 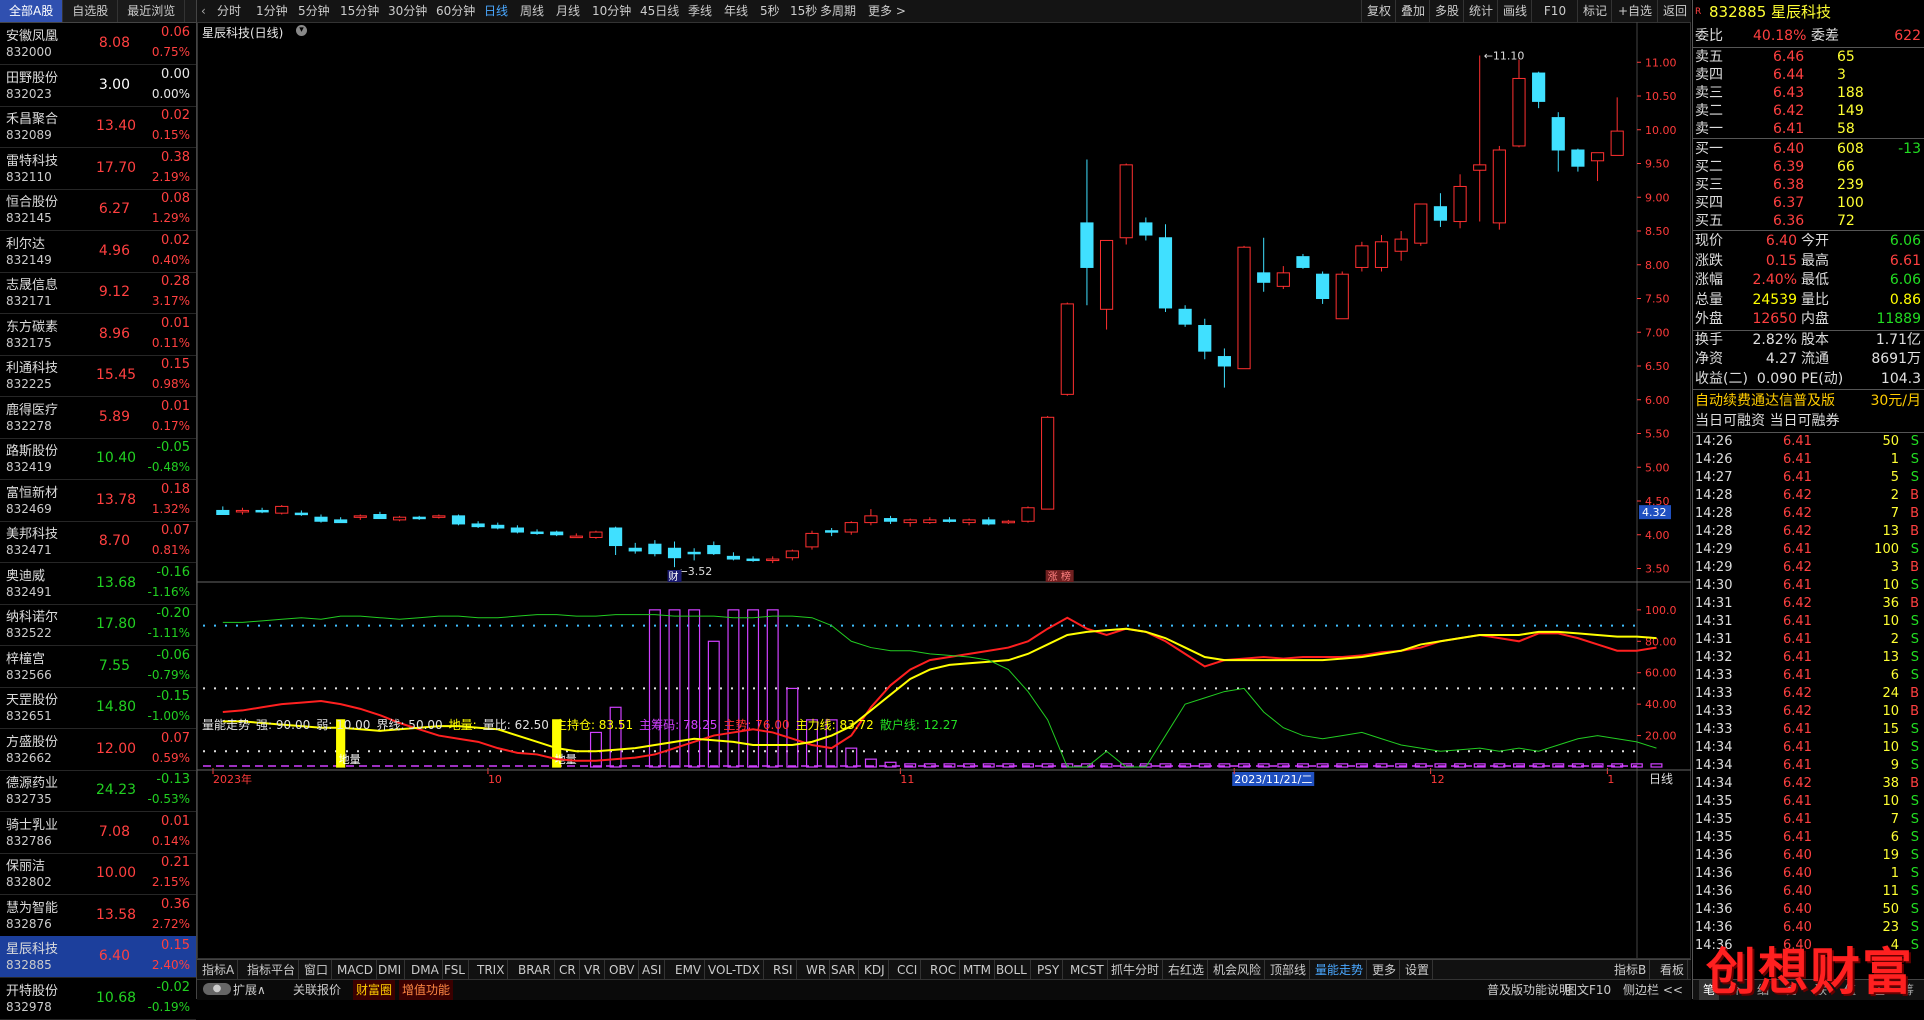 What do you see at coordinates (908, 970) in the screenshot?
I see `indicator-tab: CCI` at bounding box center [908, 970].